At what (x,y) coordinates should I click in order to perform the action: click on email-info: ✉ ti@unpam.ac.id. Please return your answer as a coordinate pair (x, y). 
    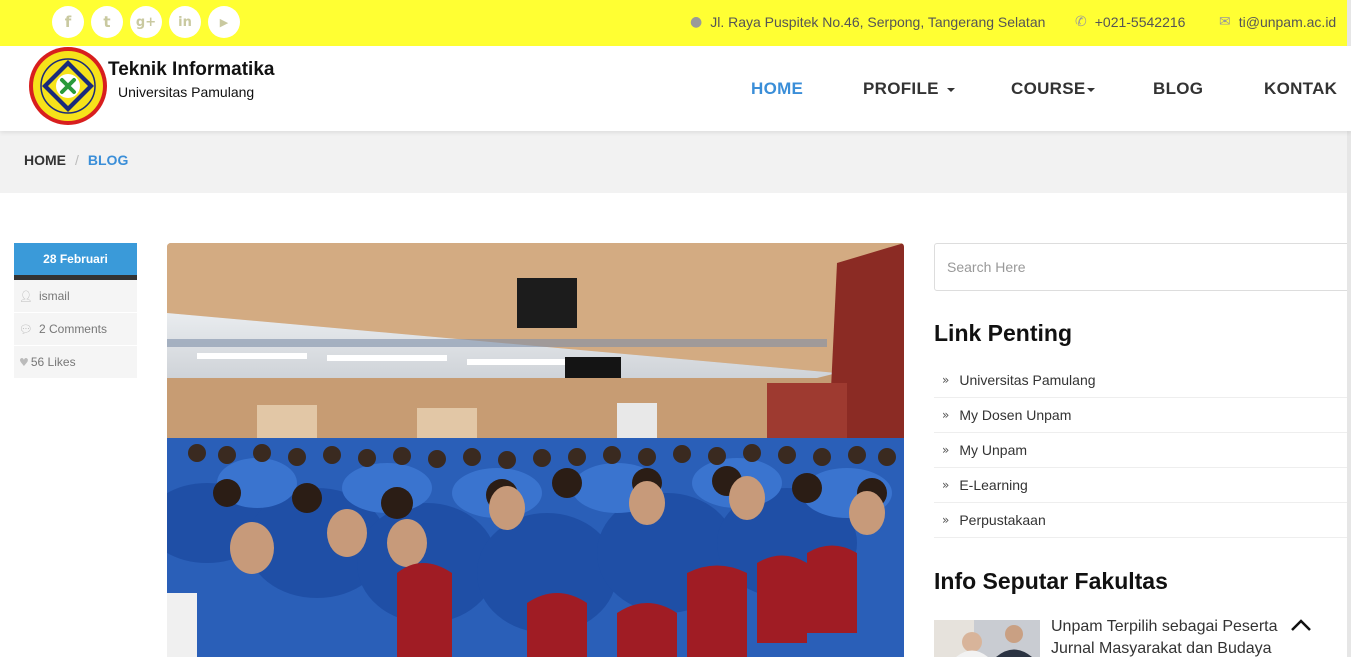
    Looking at the image, I should click on (1277, 22).